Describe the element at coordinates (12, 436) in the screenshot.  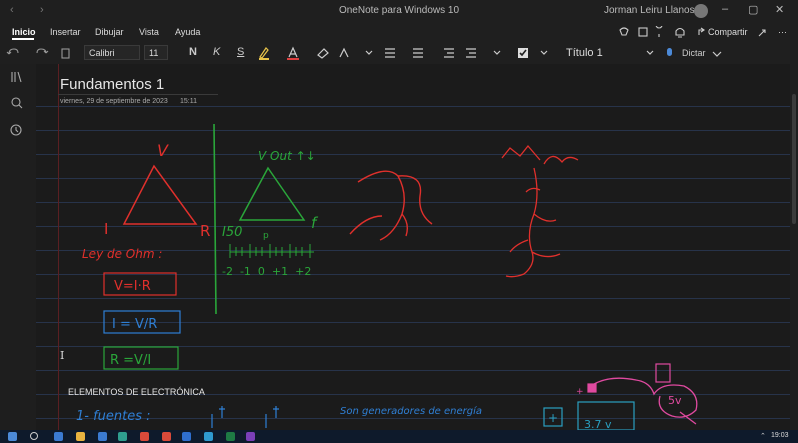
I see `windows-start-icon` at that location.